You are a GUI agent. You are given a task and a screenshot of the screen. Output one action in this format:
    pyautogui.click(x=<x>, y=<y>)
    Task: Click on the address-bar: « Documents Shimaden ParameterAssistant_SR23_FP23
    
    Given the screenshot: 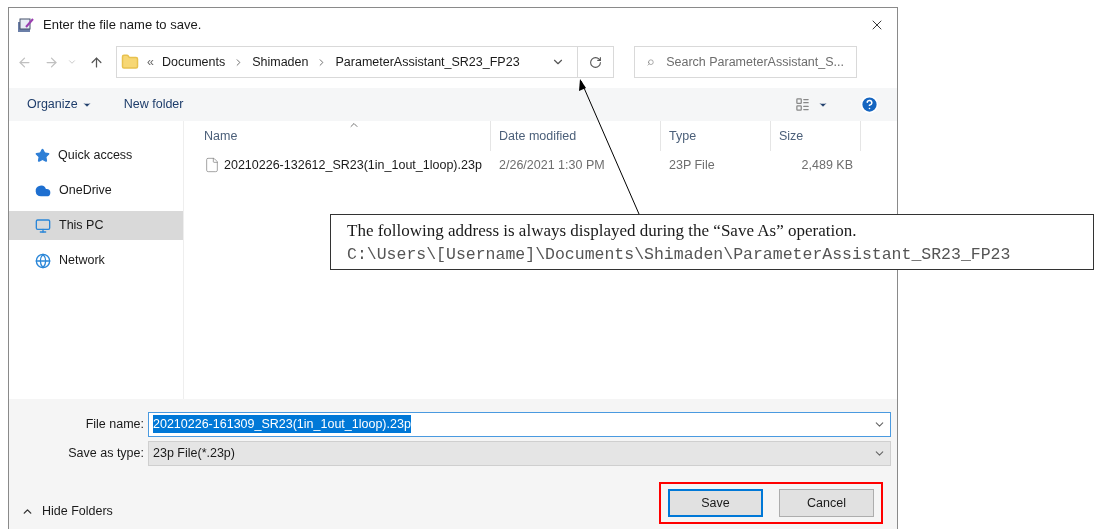 What is the action you would take?
    pyautogui.click(x=365, y=62)
    